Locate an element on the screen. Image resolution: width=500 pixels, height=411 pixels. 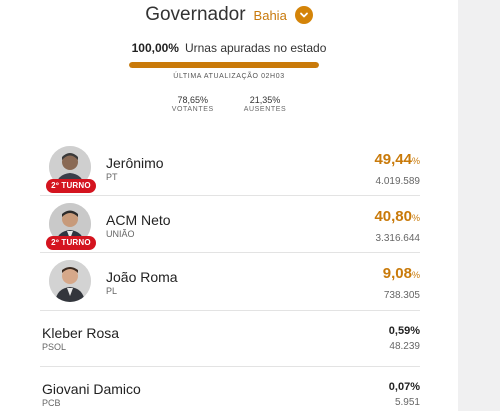
candidate-votes: 738.305 is located at coordinates (401, 295).